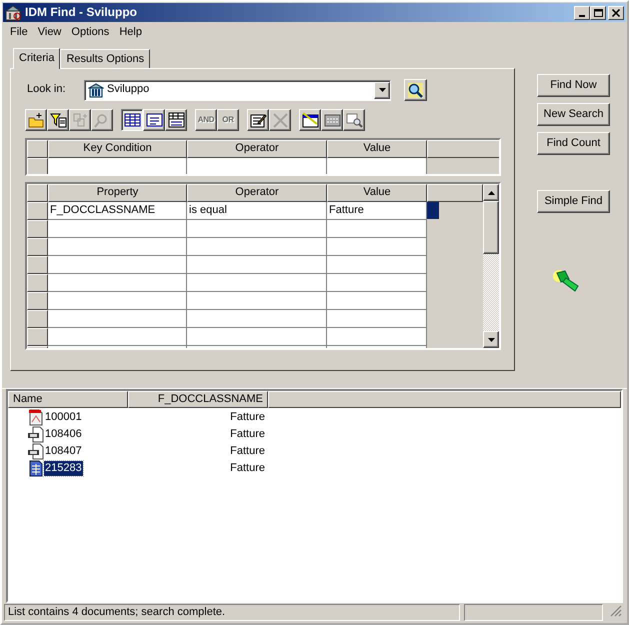  I want to click on cross-icon, so click(280, 120).